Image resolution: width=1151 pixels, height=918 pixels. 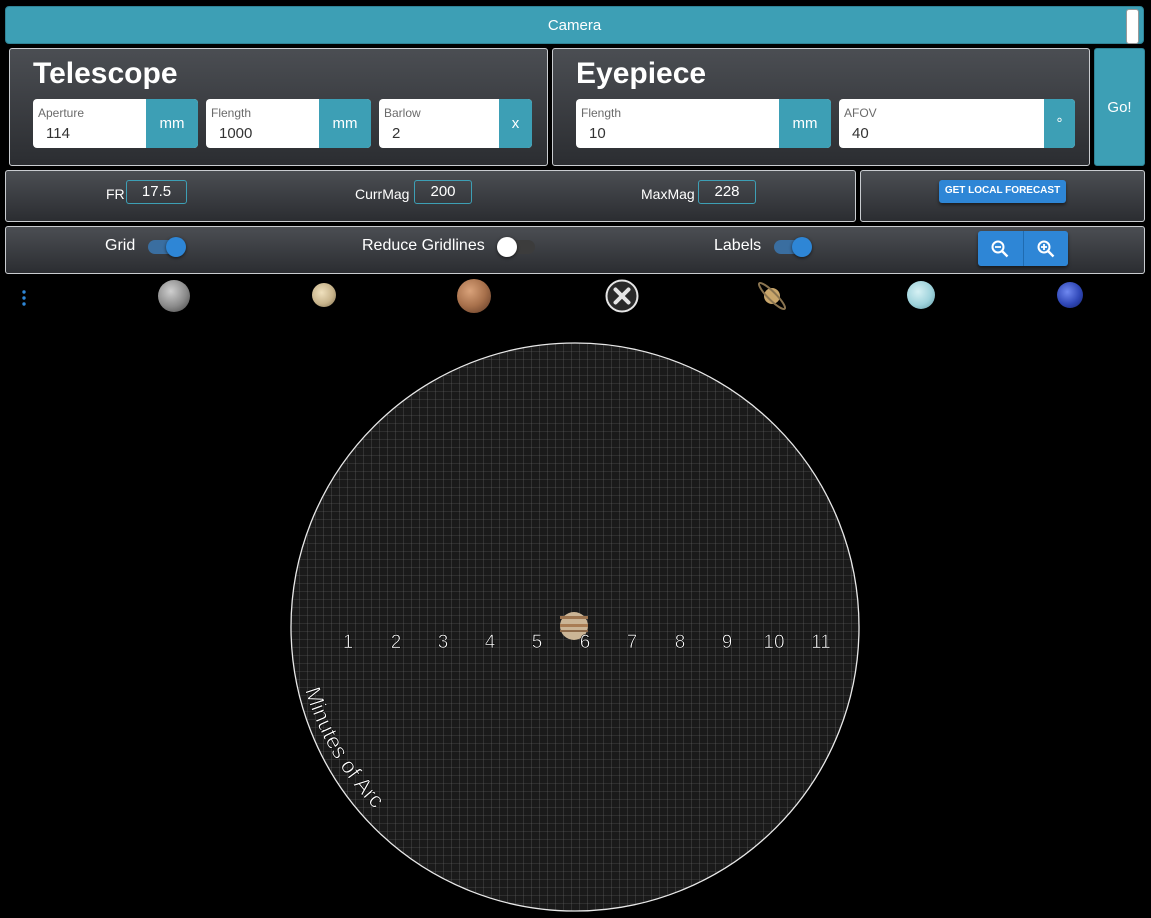 What do you see at coordinates (324, 295) in the screenshot?
I see `venus-icon` at bounding box center [324, 295].